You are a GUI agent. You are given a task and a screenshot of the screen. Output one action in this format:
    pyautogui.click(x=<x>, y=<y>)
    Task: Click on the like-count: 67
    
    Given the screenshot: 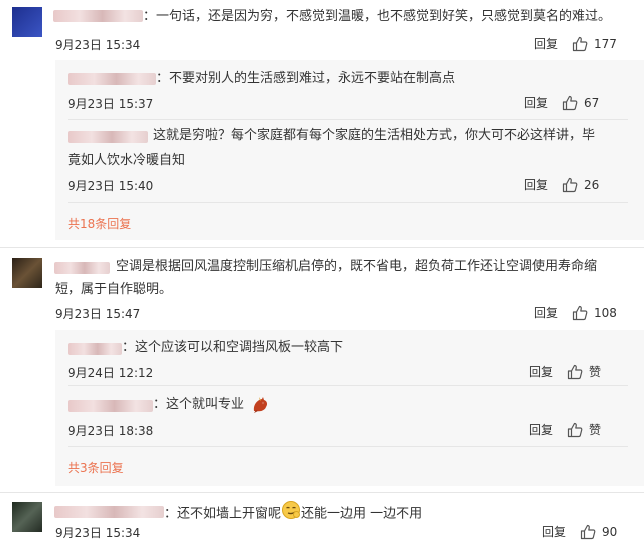 What is the action you would take?
    pyautogui.click(x=592, y=102)
    